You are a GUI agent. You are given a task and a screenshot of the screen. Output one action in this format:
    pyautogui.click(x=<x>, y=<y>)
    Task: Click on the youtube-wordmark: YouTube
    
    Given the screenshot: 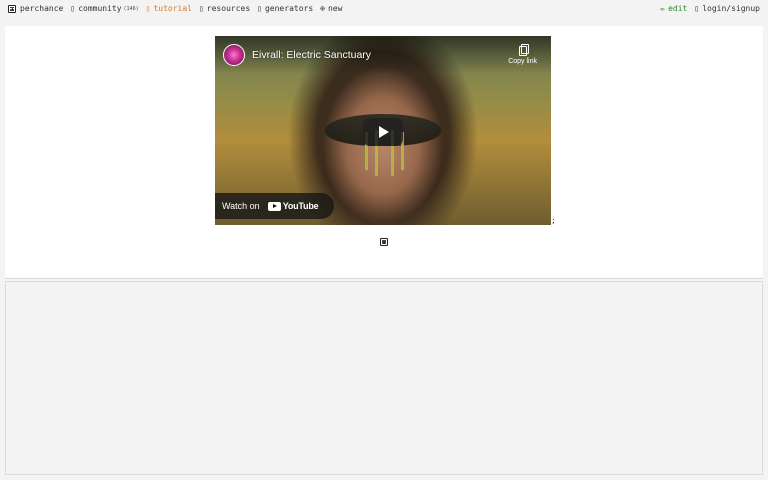 What is the action you would take?
    pyautogui.click(x=300, y=206)
    